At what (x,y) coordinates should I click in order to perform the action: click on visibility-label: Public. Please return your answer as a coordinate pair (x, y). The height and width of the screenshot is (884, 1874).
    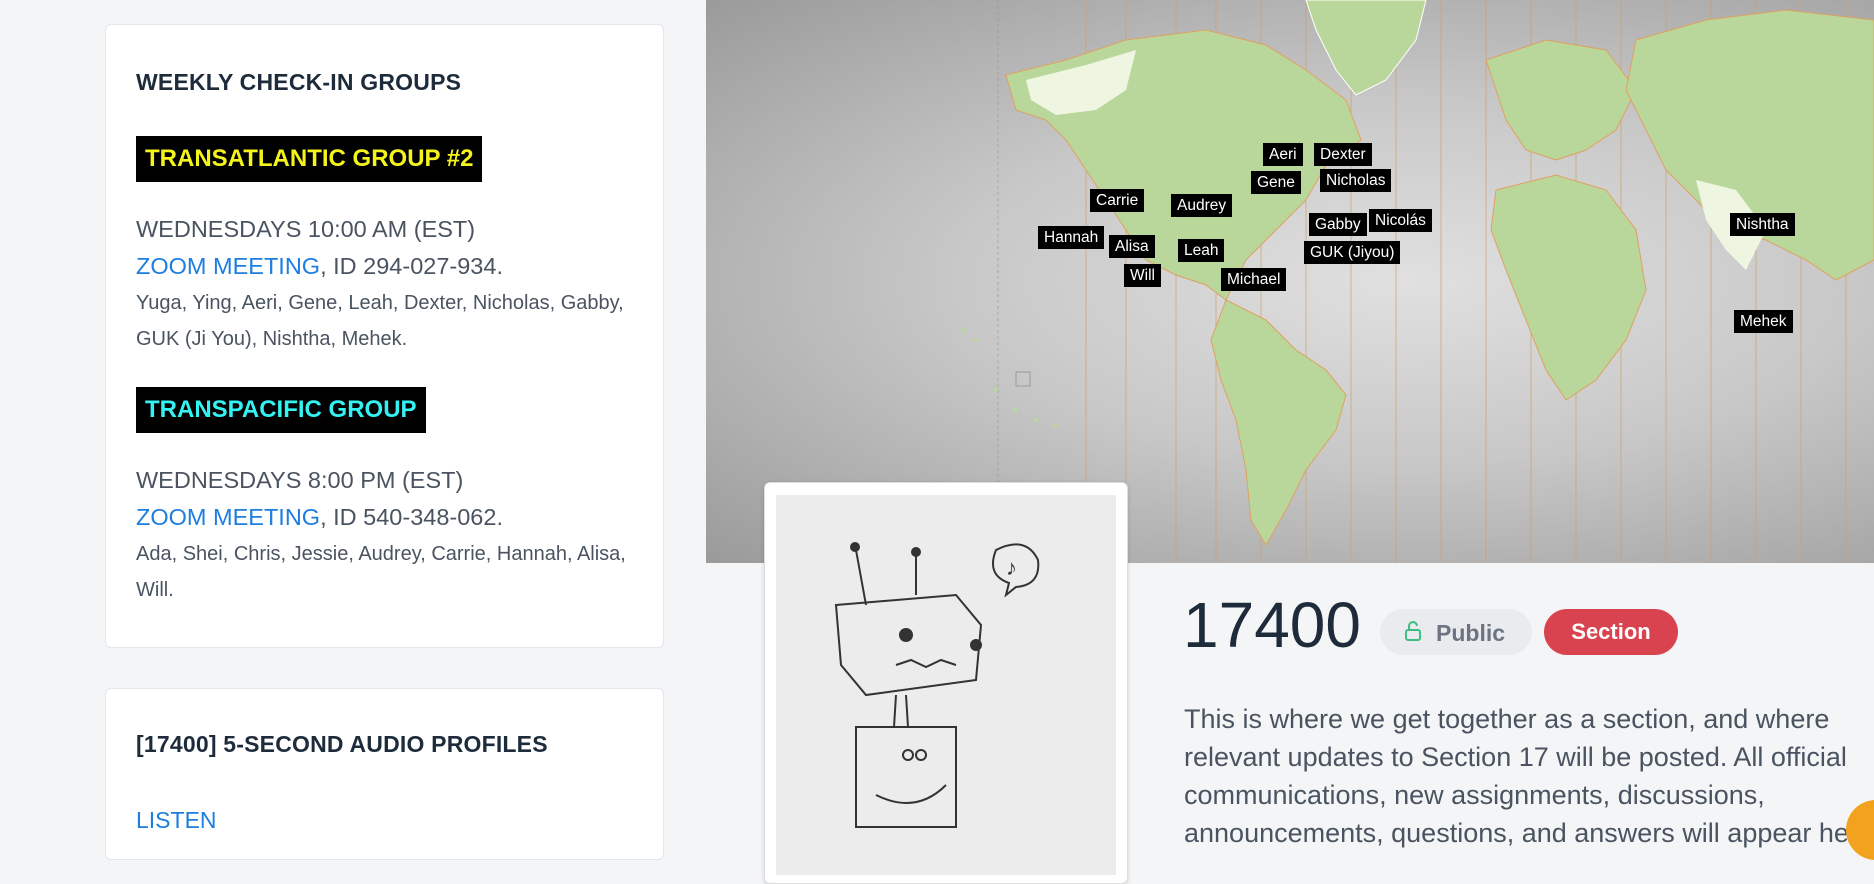
    Looking at the image, I should click on (1471, 633).